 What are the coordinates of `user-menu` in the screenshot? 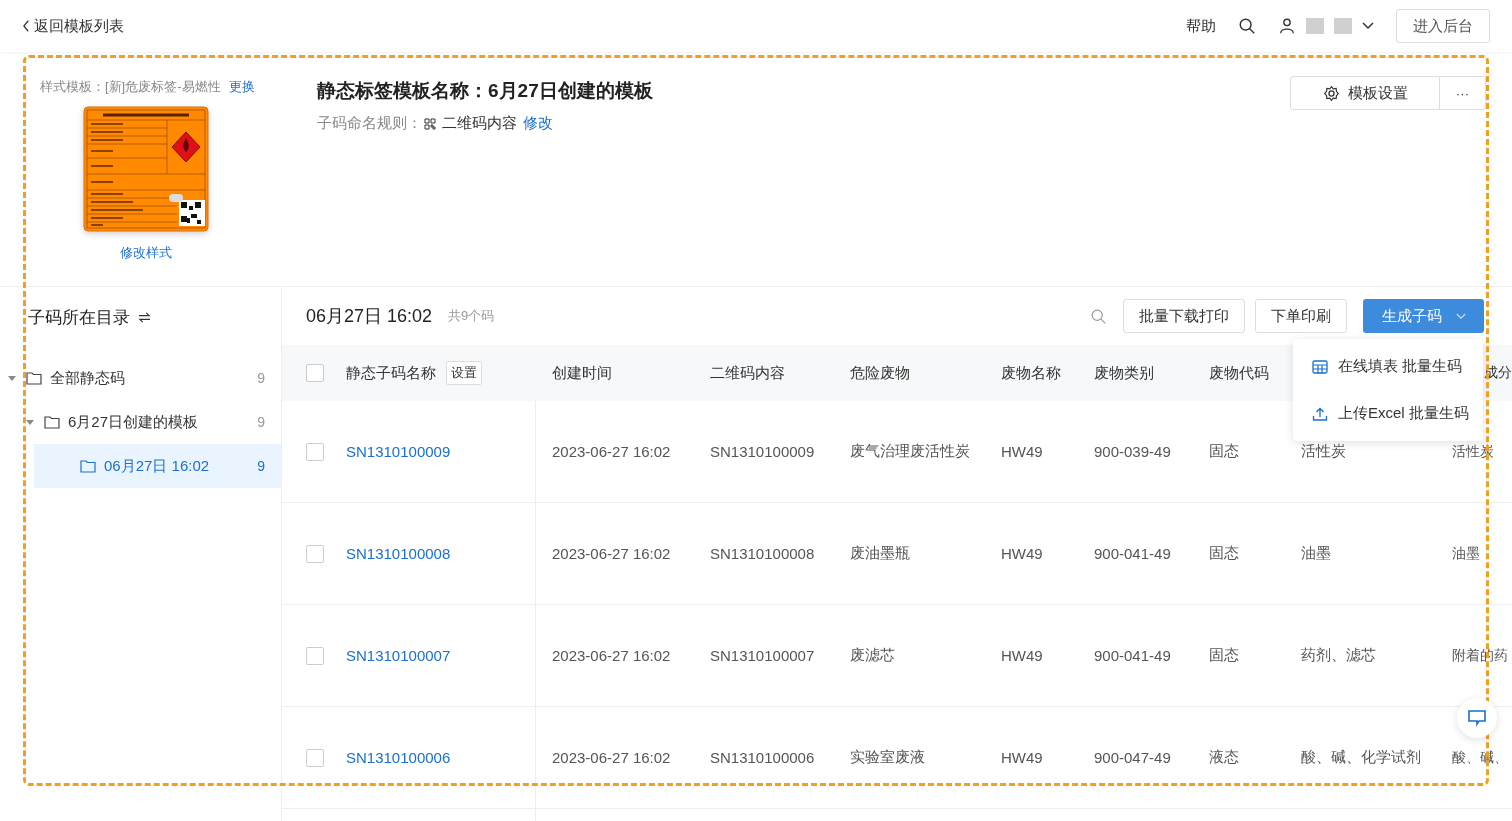 It's located at (1326, 26).